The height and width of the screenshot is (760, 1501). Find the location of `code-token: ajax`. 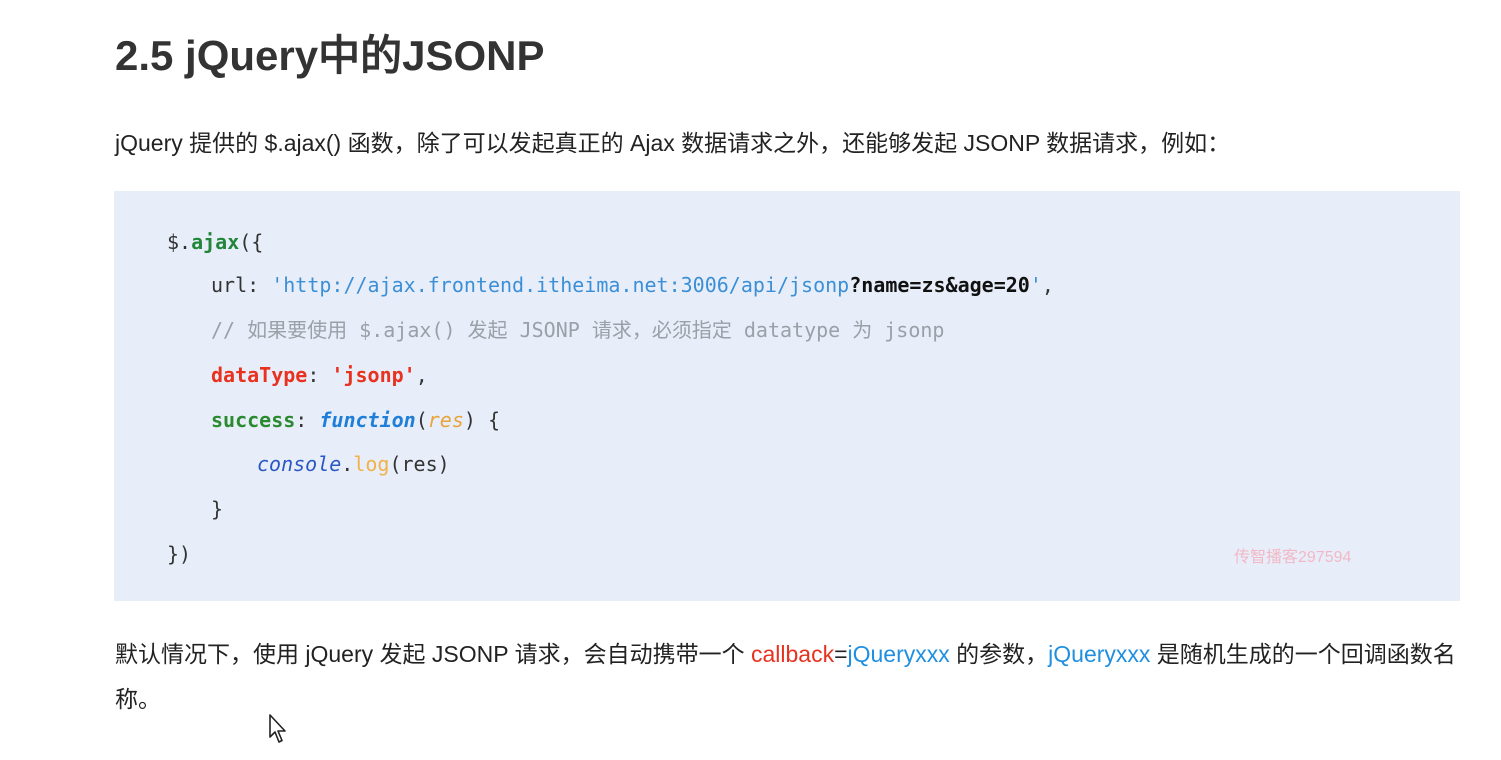

code-token: ajax is located at coordinates (215, 242).